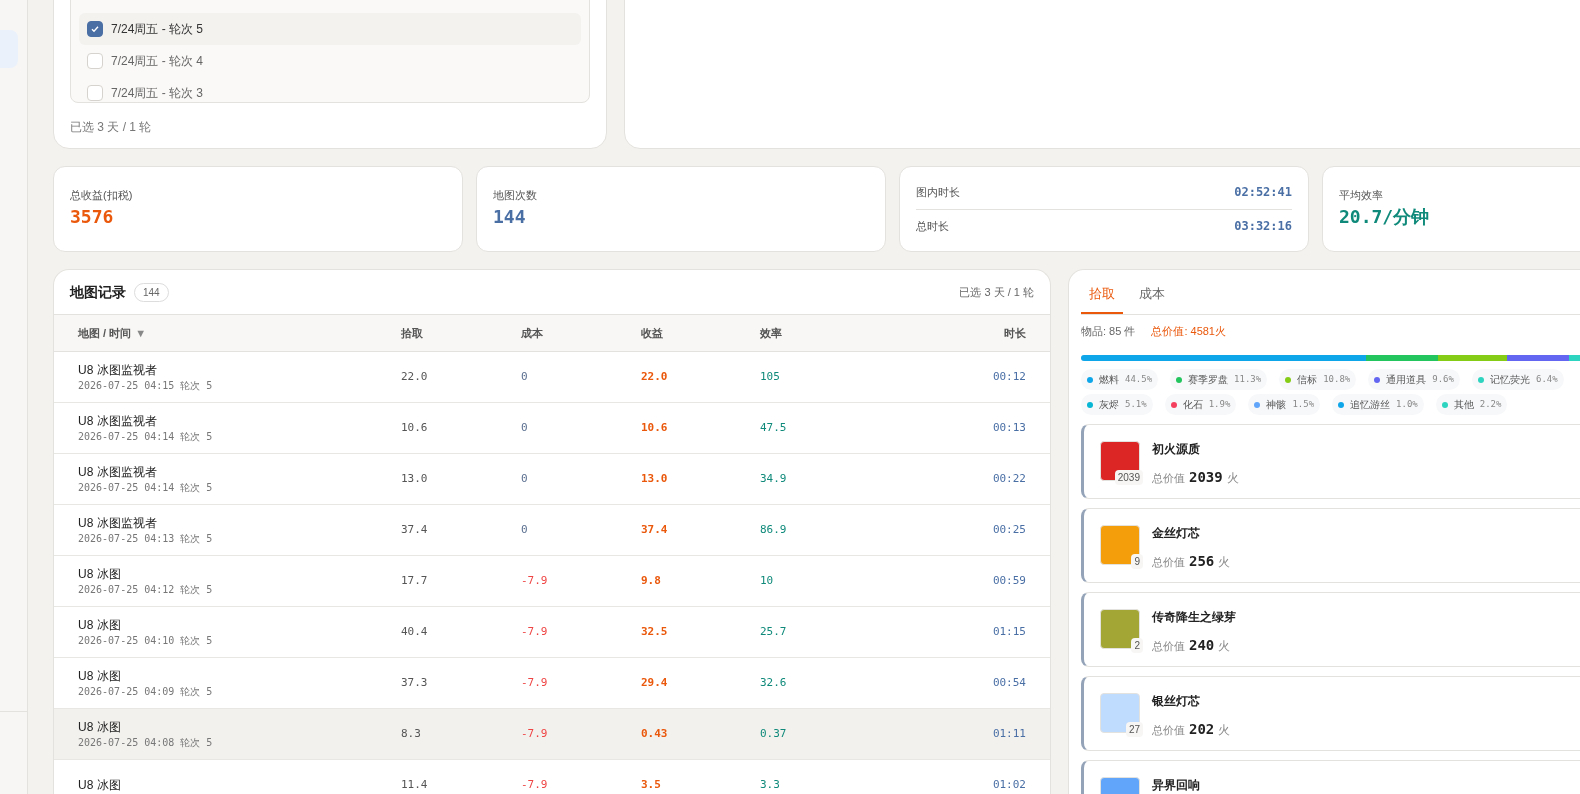 The width and height of the screenshot is (1580, 794). What do you see at coordinates (651, 580) in the screenshot?
I see `profit-cell-text: 9.8` at bounding box center [651, 580].